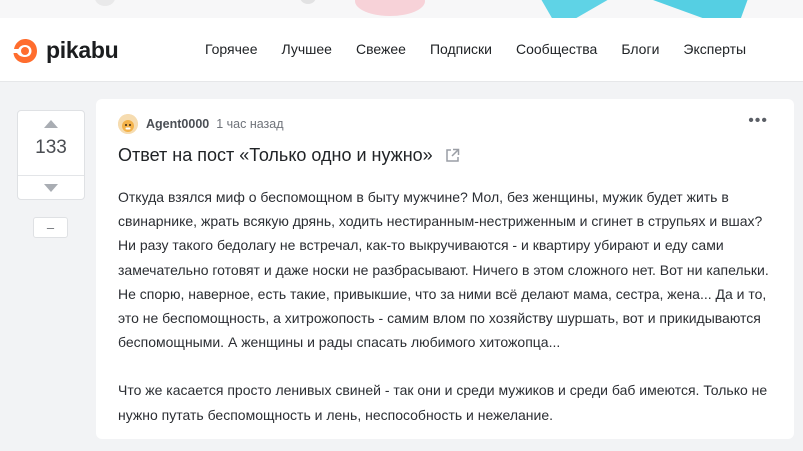 The width and height of the screenshot is (803, 451). I want to click on arrow-down-icon, so click(51, 187).